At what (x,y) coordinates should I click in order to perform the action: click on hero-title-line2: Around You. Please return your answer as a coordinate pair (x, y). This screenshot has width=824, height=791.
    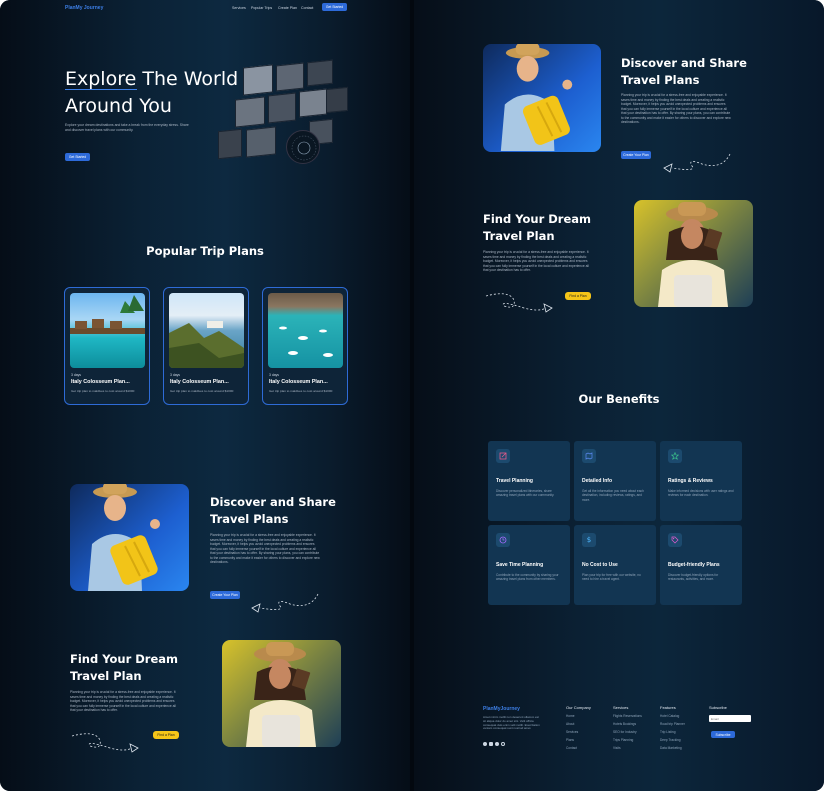
    Looking at the image, I should click on (118, 106).